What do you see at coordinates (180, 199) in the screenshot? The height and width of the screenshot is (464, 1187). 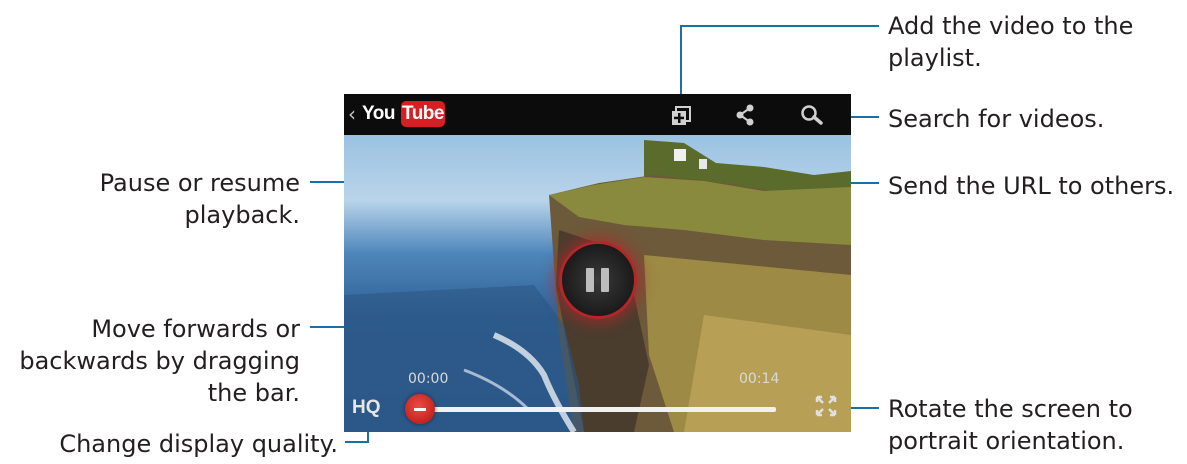 I see `callout-pause: Pause or resume playback.` at bounding box center [180, 199].